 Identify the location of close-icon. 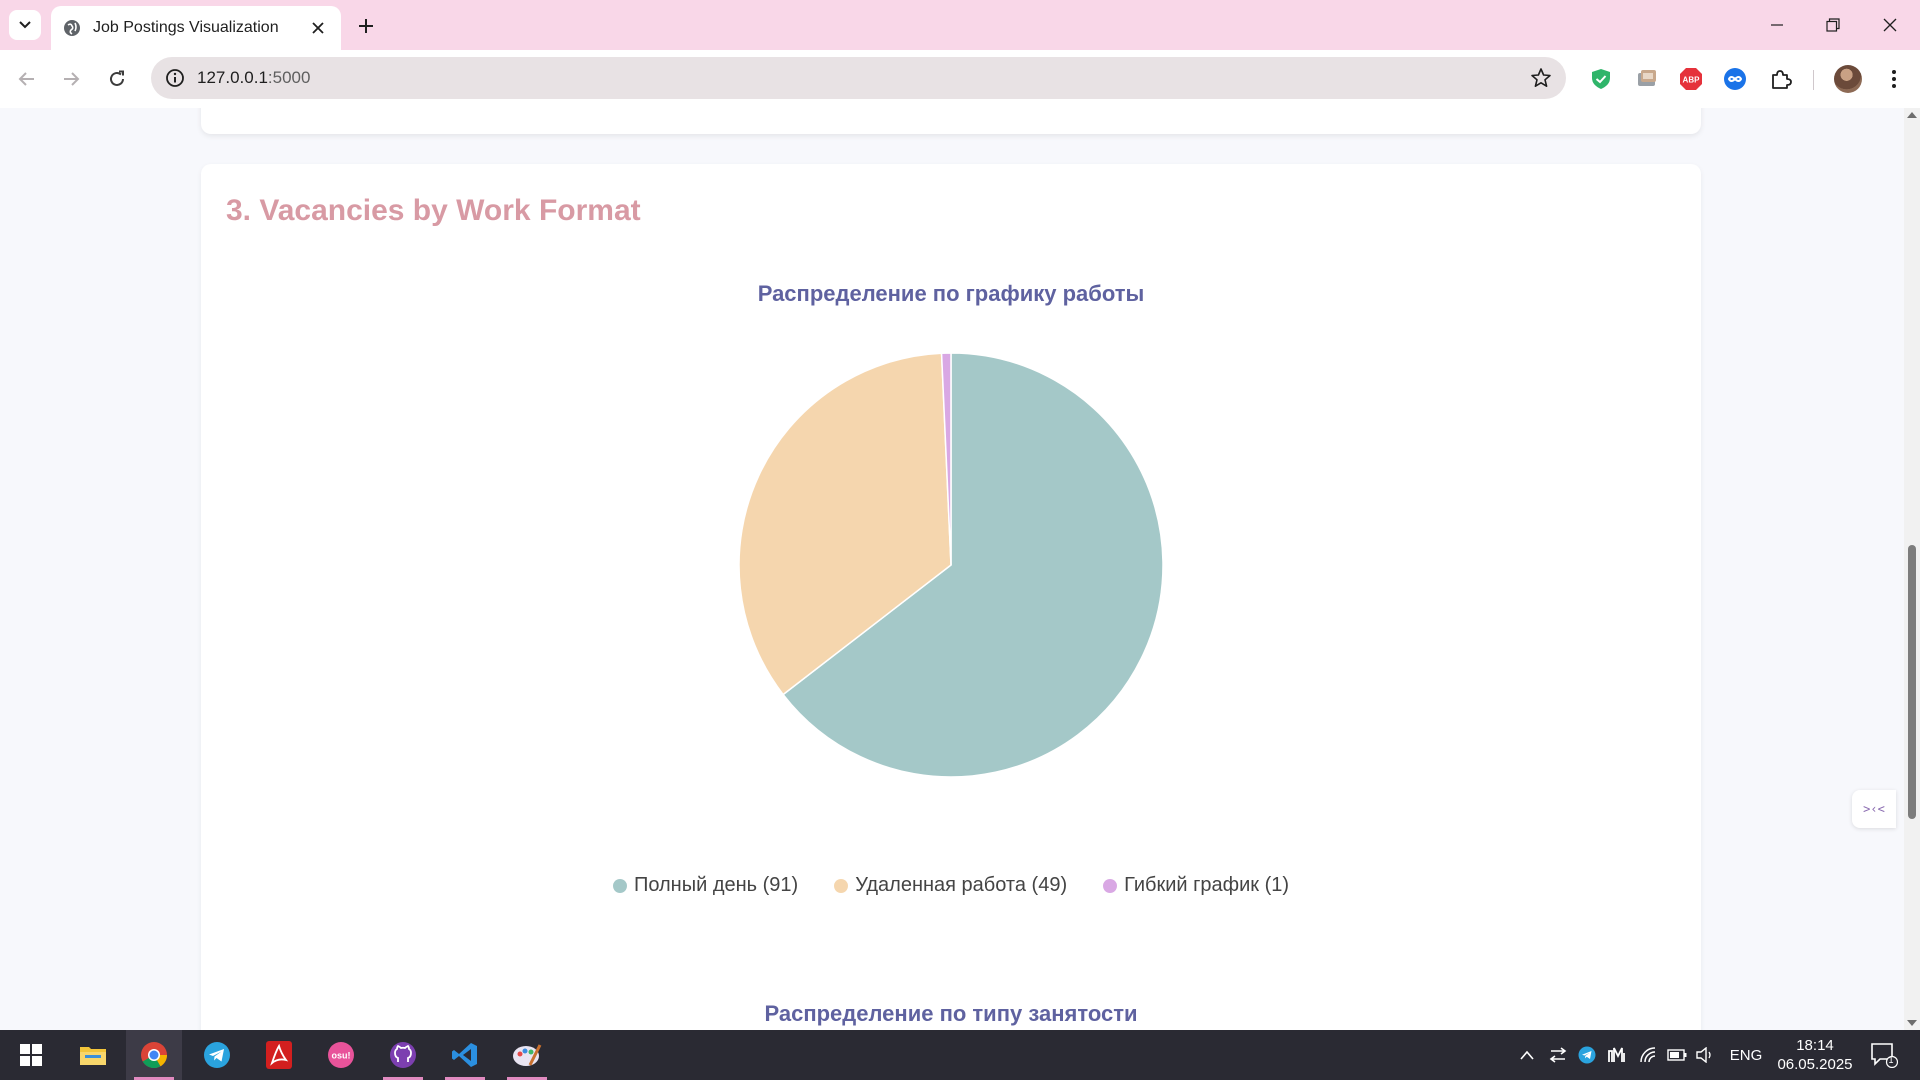
(1890, 25).